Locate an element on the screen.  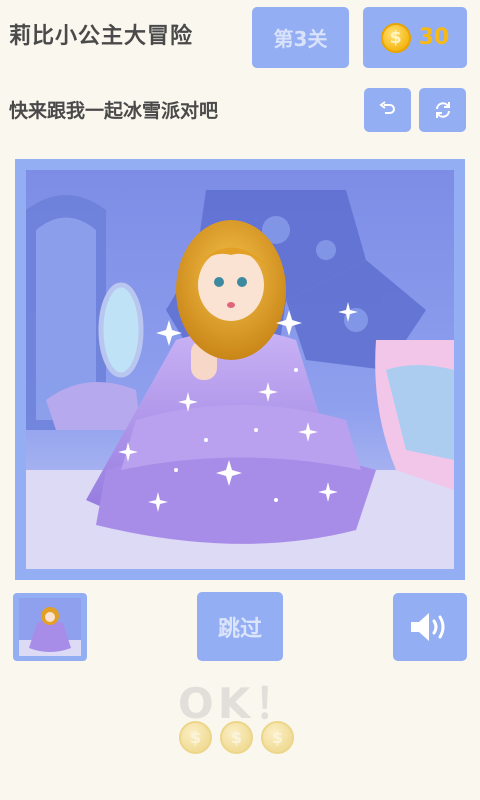
coin-count: 30 is located at coordinates (434, 37).